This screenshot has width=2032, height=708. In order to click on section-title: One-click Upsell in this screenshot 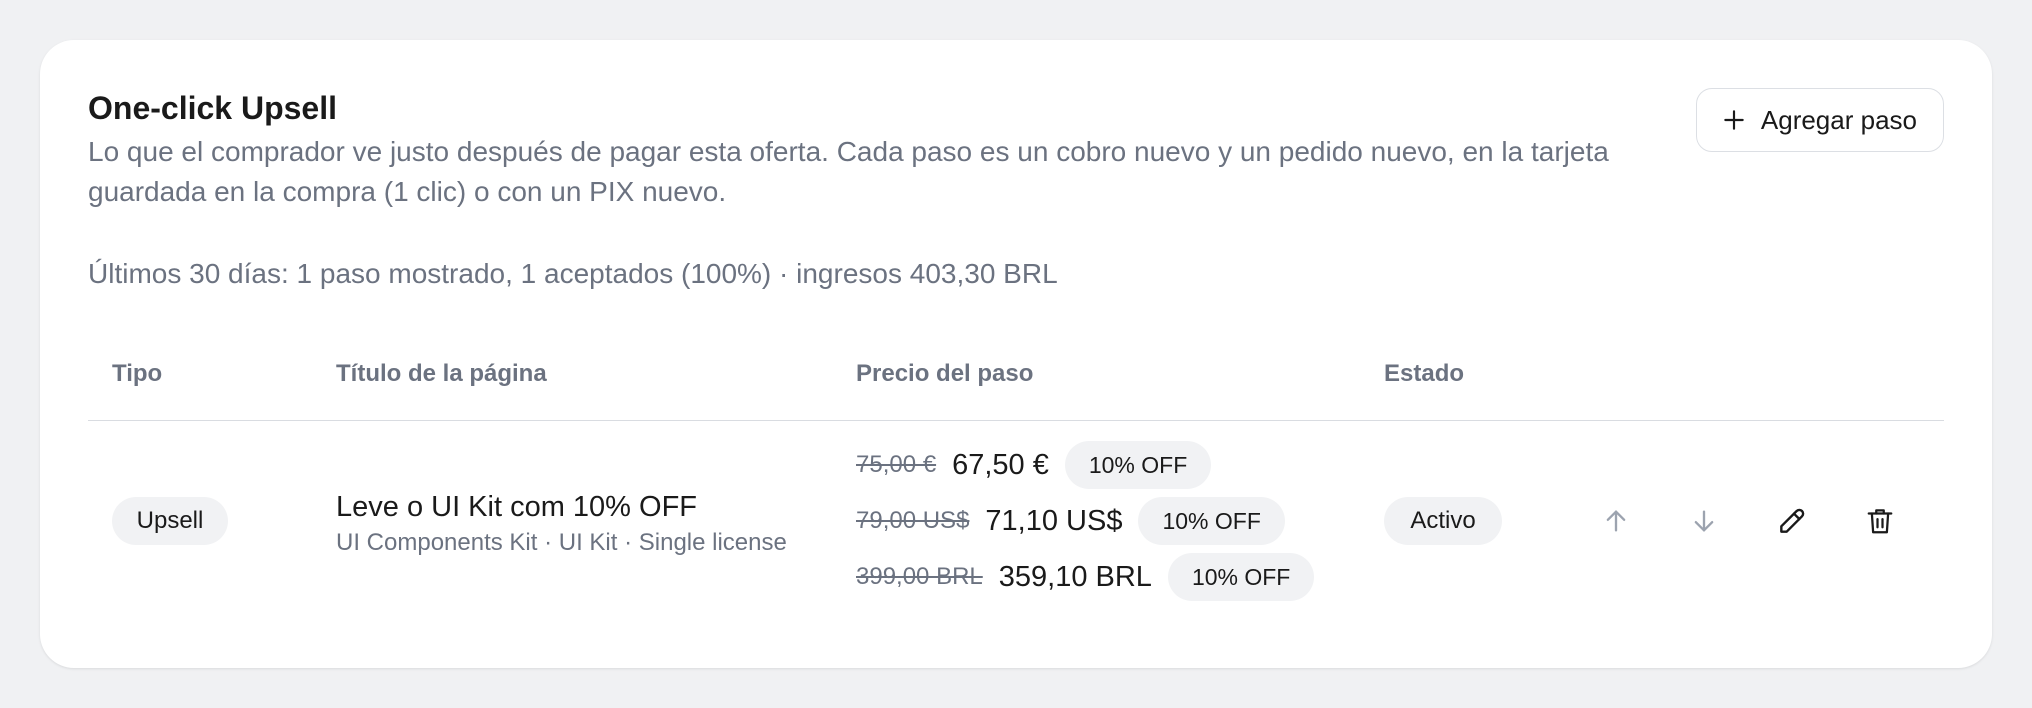, I will do `click(212, 108)`.